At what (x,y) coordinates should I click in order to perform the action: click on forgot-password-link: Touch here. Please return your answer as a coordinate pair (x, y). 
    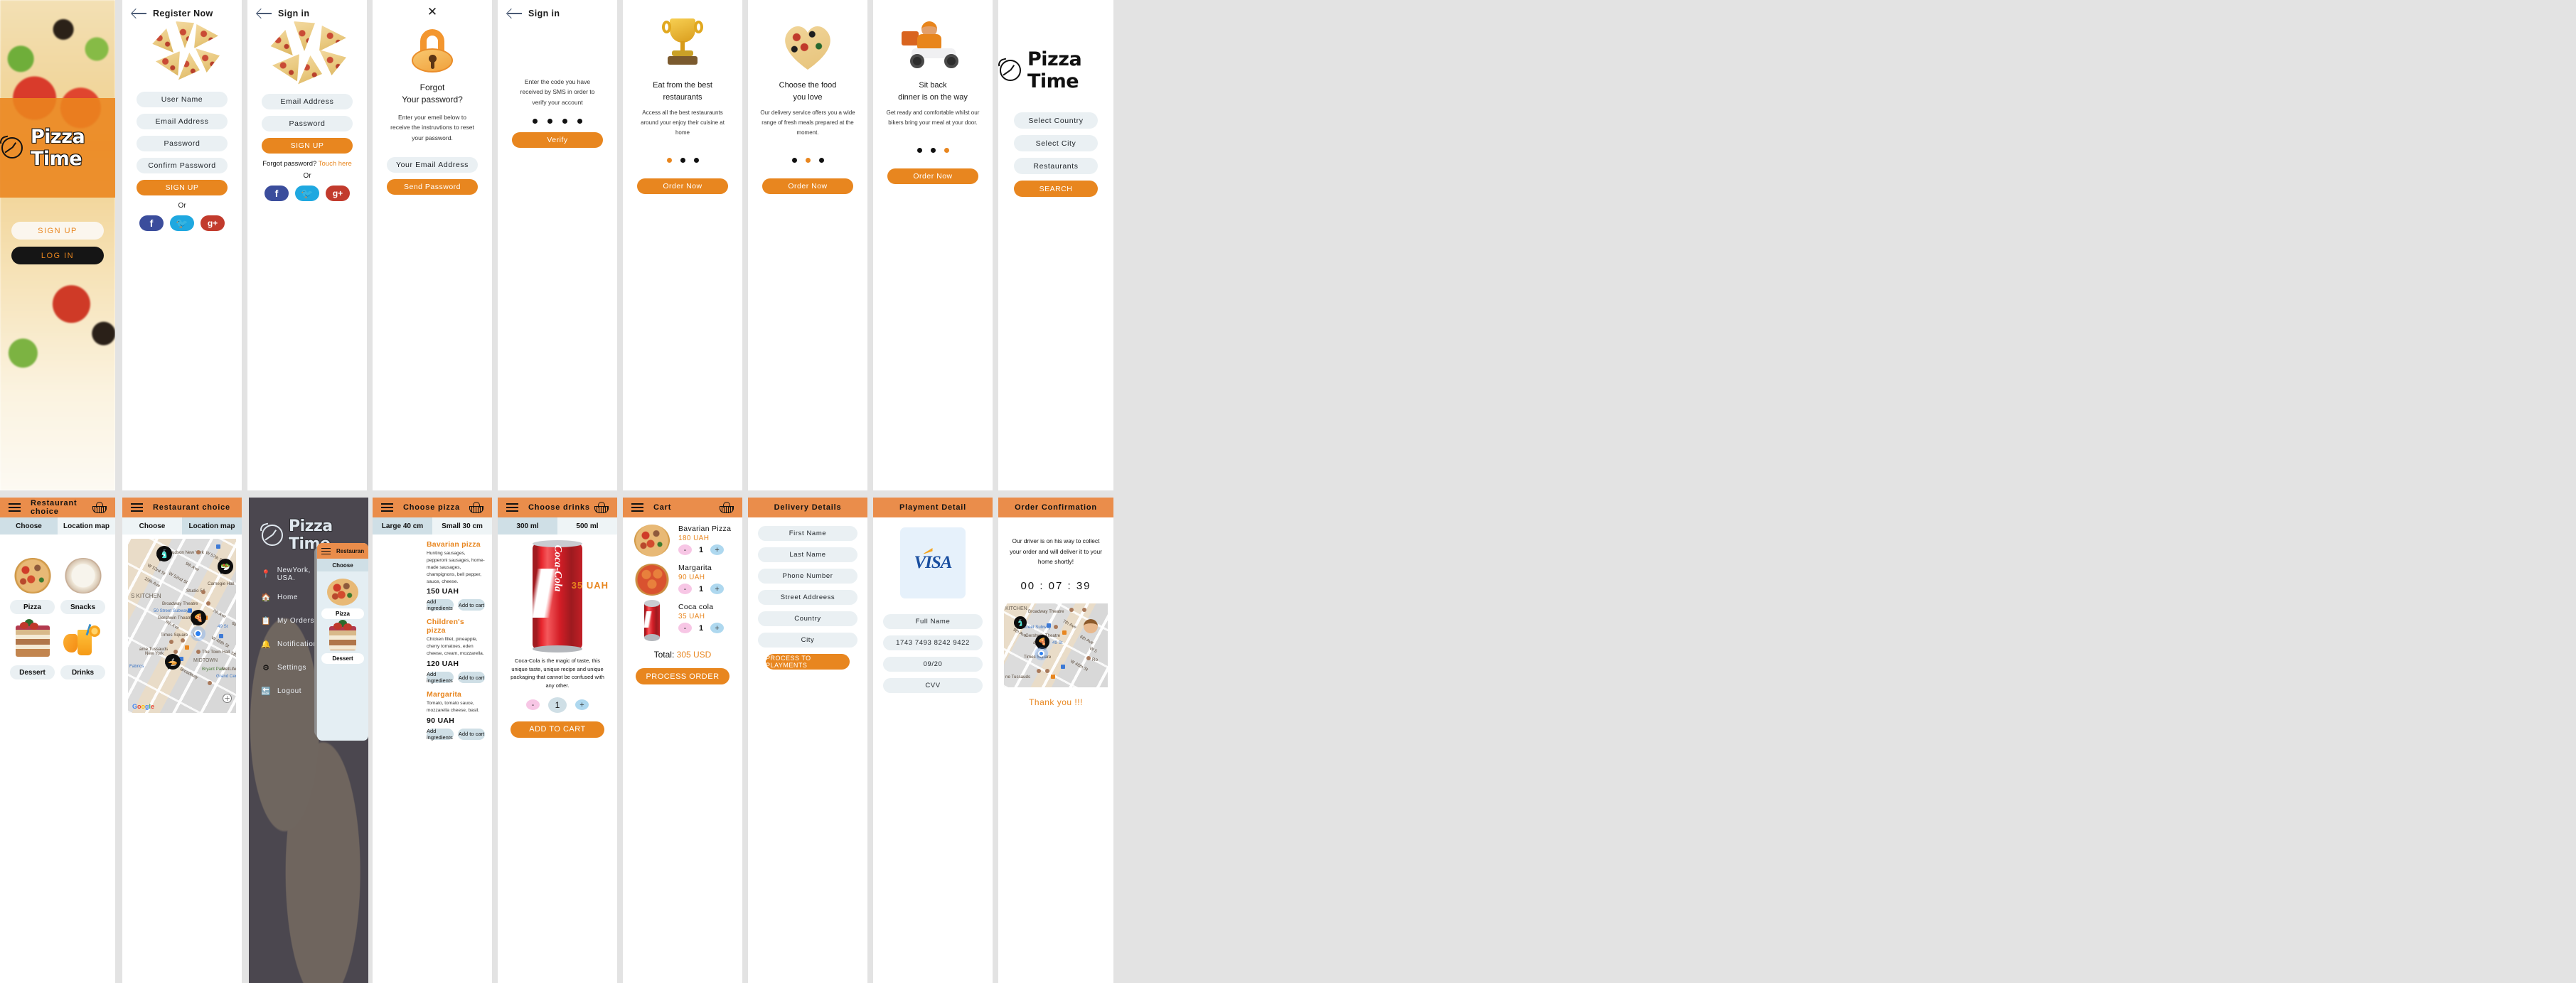
    Looking at the image, I should click on (335, 164).